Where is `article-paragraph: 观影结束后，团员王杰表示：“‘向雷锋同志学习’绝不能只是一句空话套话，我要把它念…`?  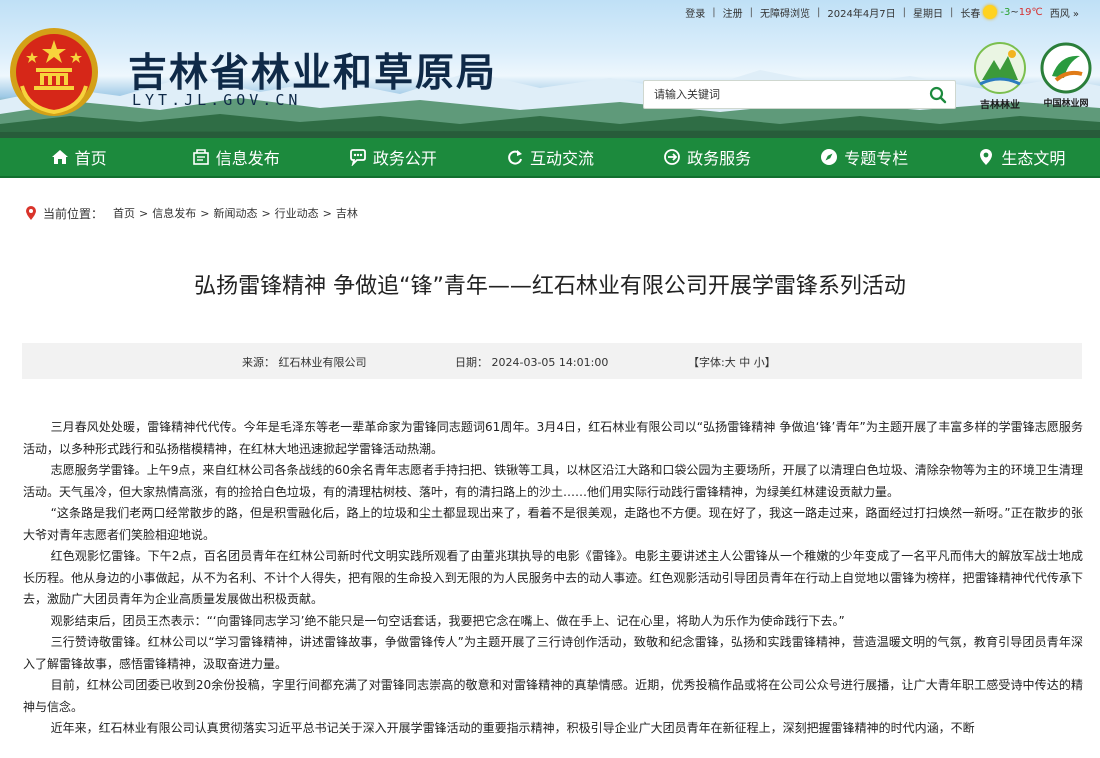
article-paragraph: 观影结束后，团员王杰表示：“‘向雷锋同志学习’绝不能只是一句空话套话，我要把它念… is located at coordinates (447, 620).